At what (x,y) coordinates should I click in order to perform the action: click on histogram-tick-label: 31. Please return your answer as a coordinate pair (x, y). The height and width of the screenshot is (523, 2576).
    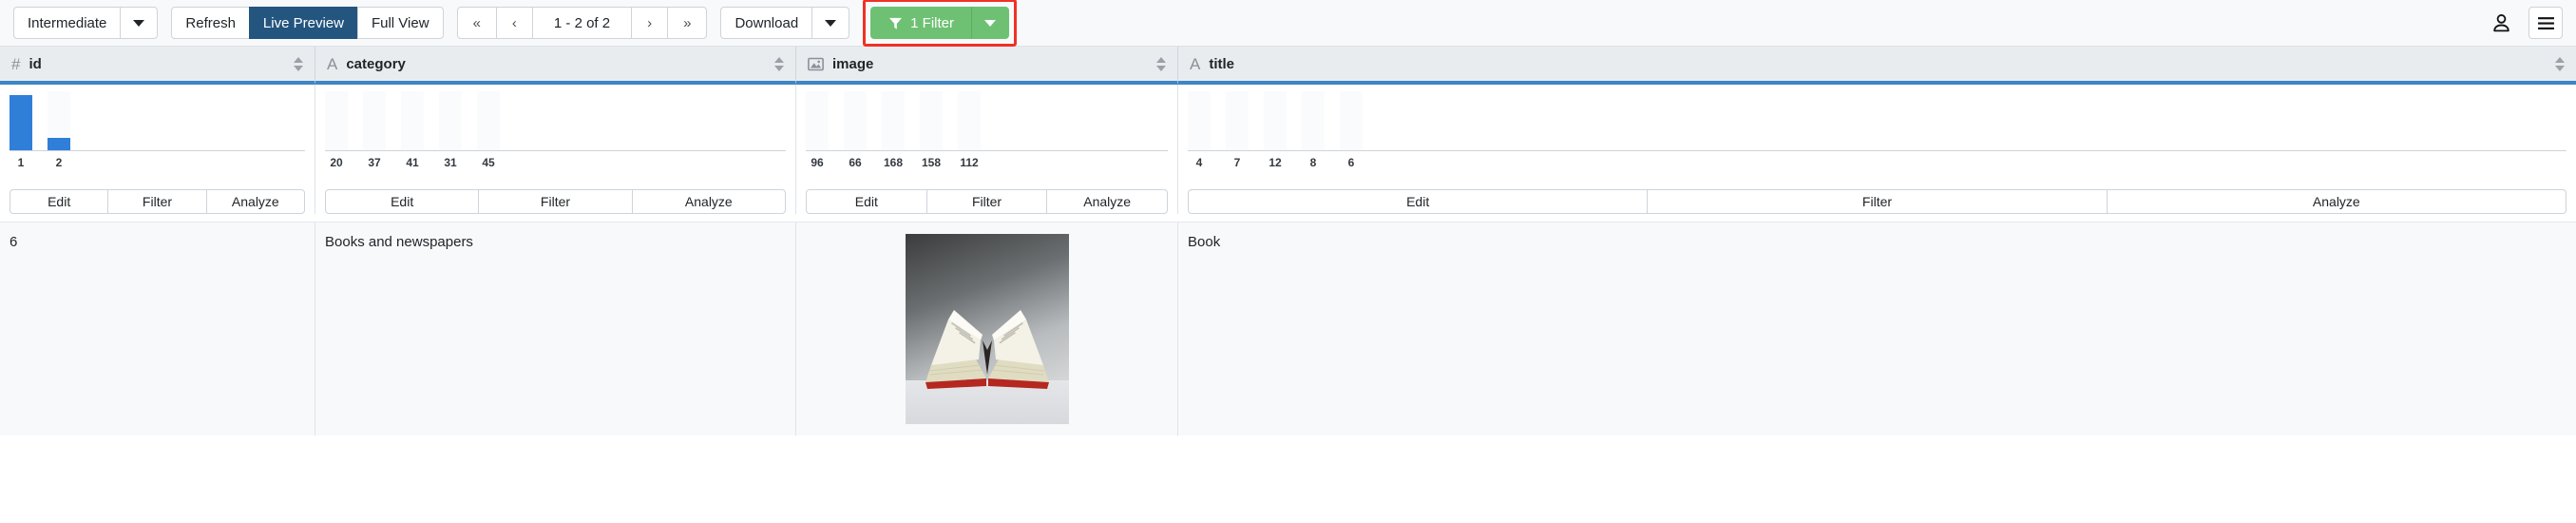
    Looking at the image, I should click on (450, 162).